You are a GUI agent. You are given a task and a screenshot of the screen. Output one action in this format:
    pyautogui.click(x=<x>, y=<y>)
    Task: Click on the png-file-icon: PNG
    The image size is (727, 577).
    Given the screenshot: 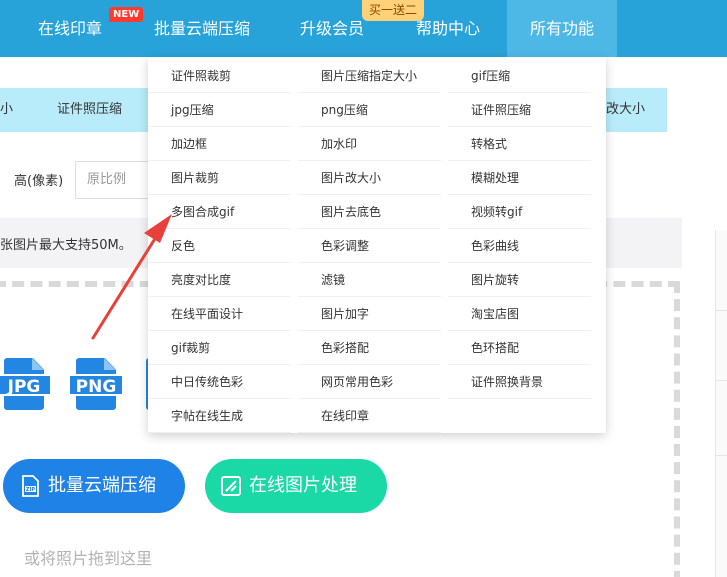 What is the action you would take?
    pyautogui.click(x=96, y=386)
    